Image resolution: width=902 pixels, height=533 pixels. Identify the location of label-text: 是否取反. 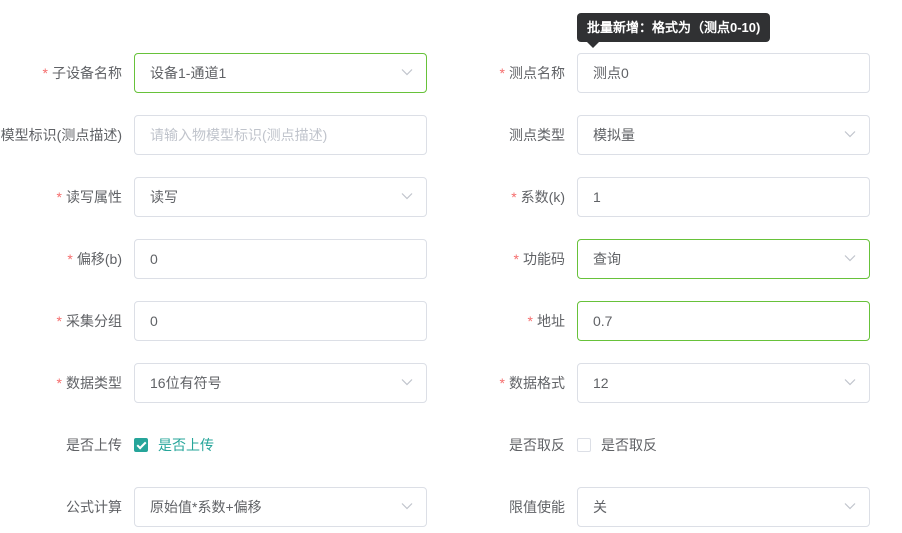
(537, 445).